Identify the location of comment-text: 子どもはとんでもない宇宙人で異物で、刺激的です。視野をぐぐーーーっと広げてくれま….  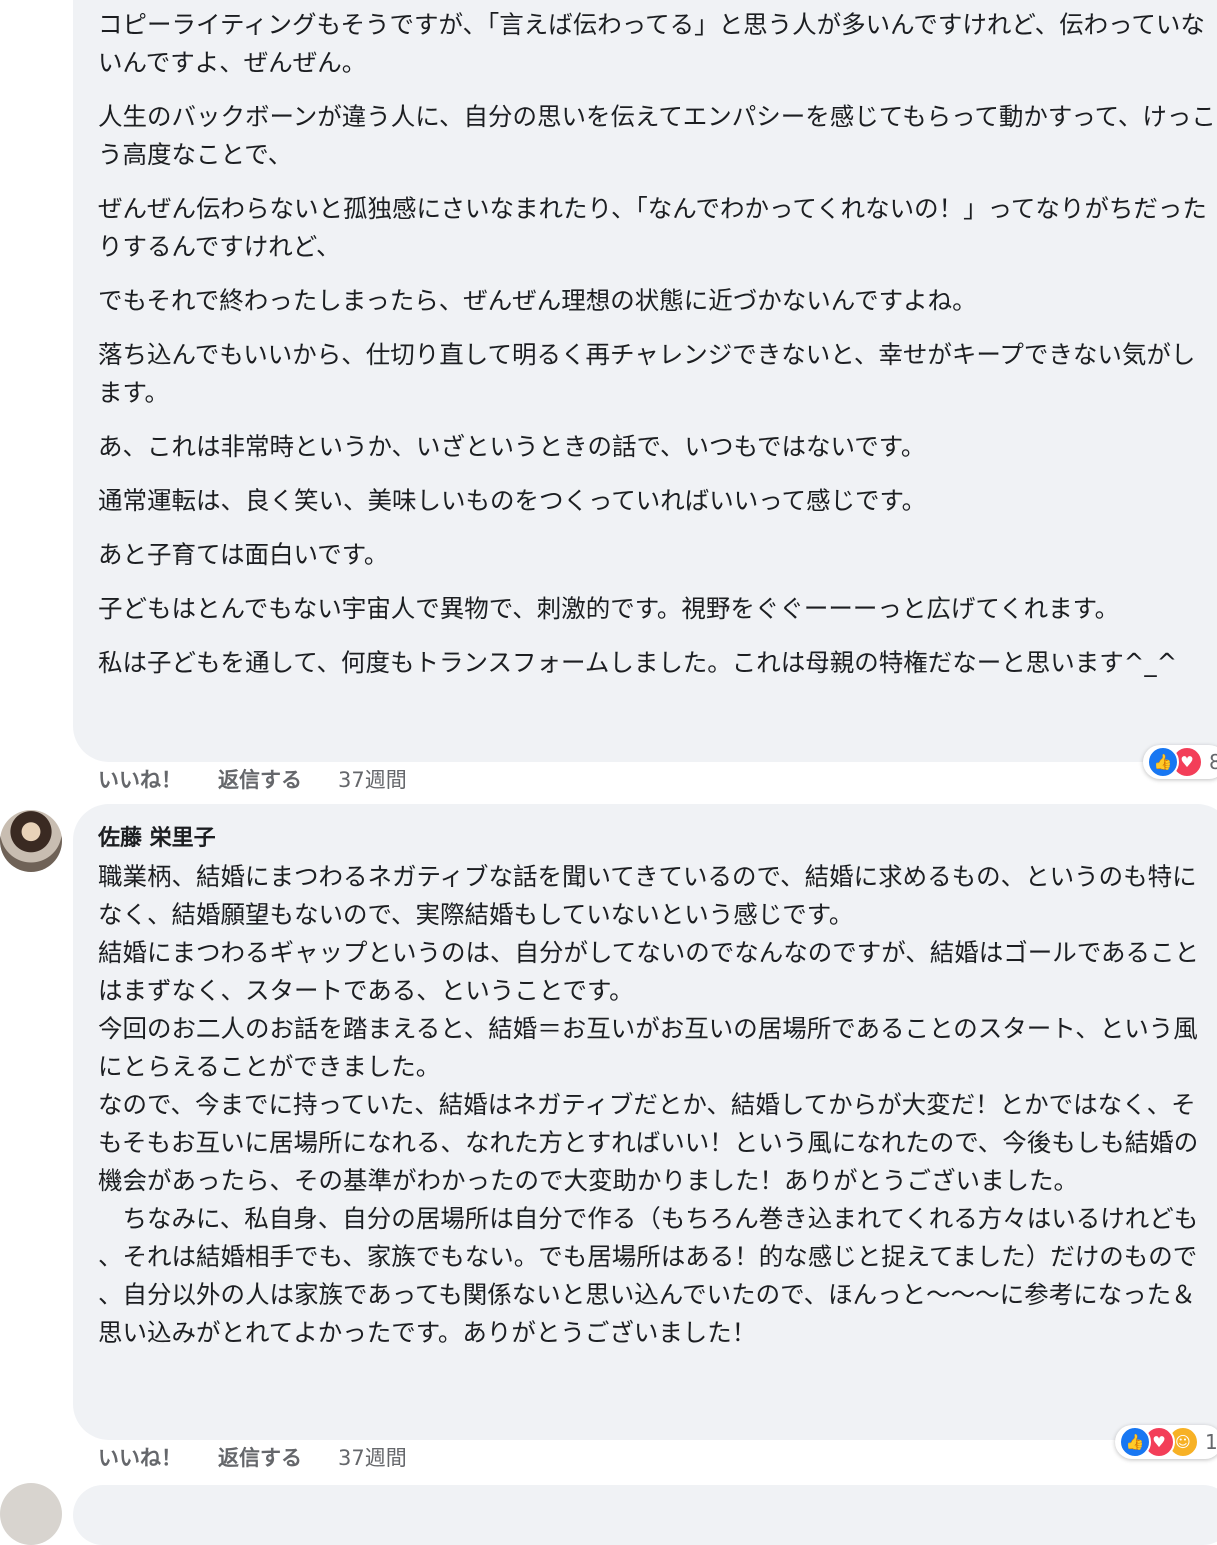
(609, 608).